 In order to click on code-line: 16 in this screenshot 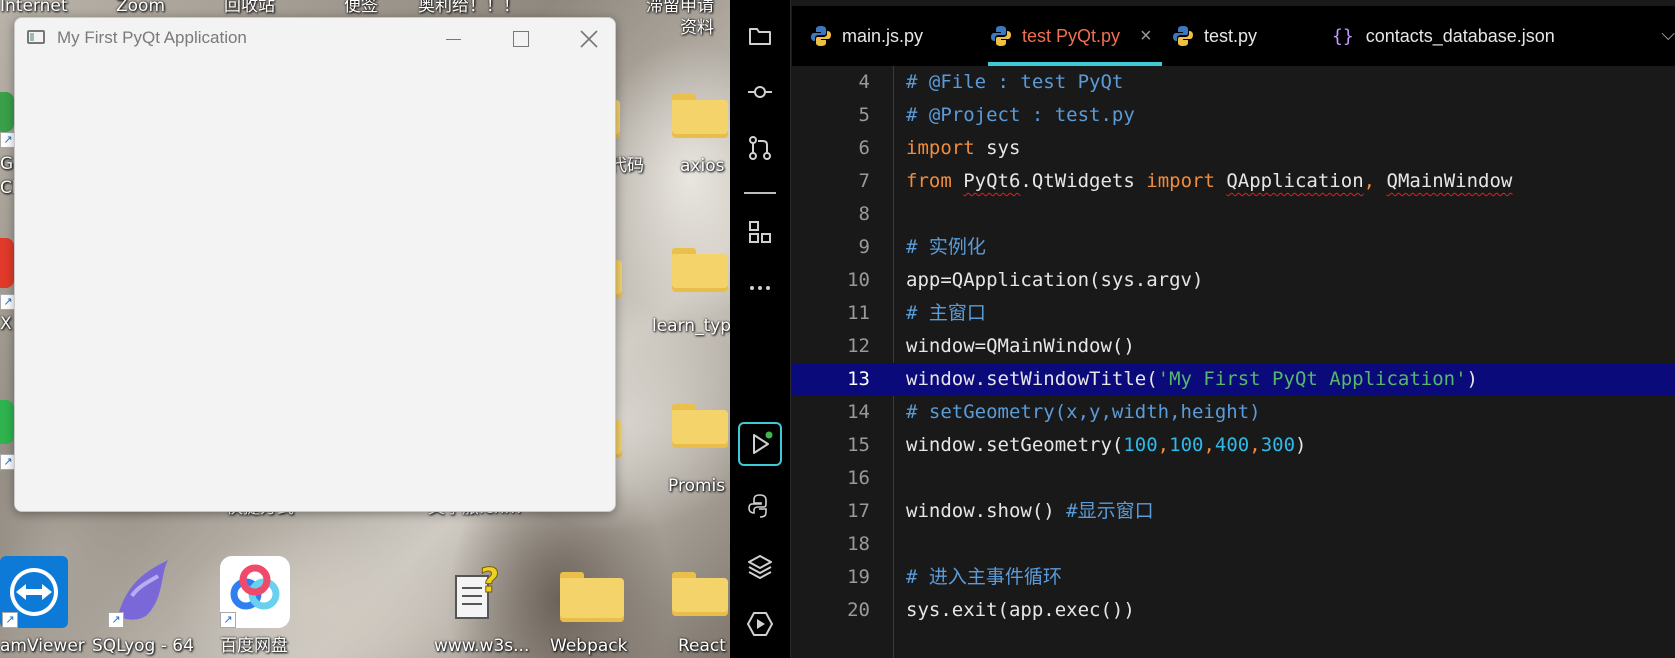, I will do `click(1233, 478)`.